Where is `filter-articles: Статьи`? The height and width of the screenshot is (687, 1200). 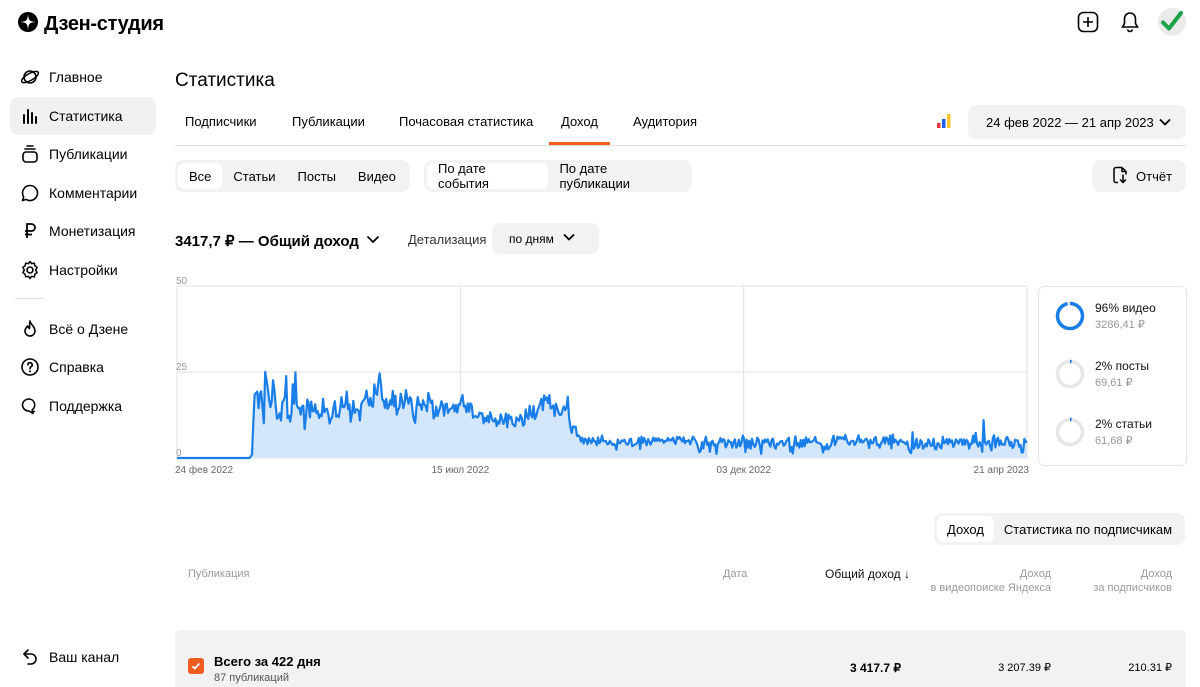
filter-articles: Статьи is located at coordinates (254, 176).